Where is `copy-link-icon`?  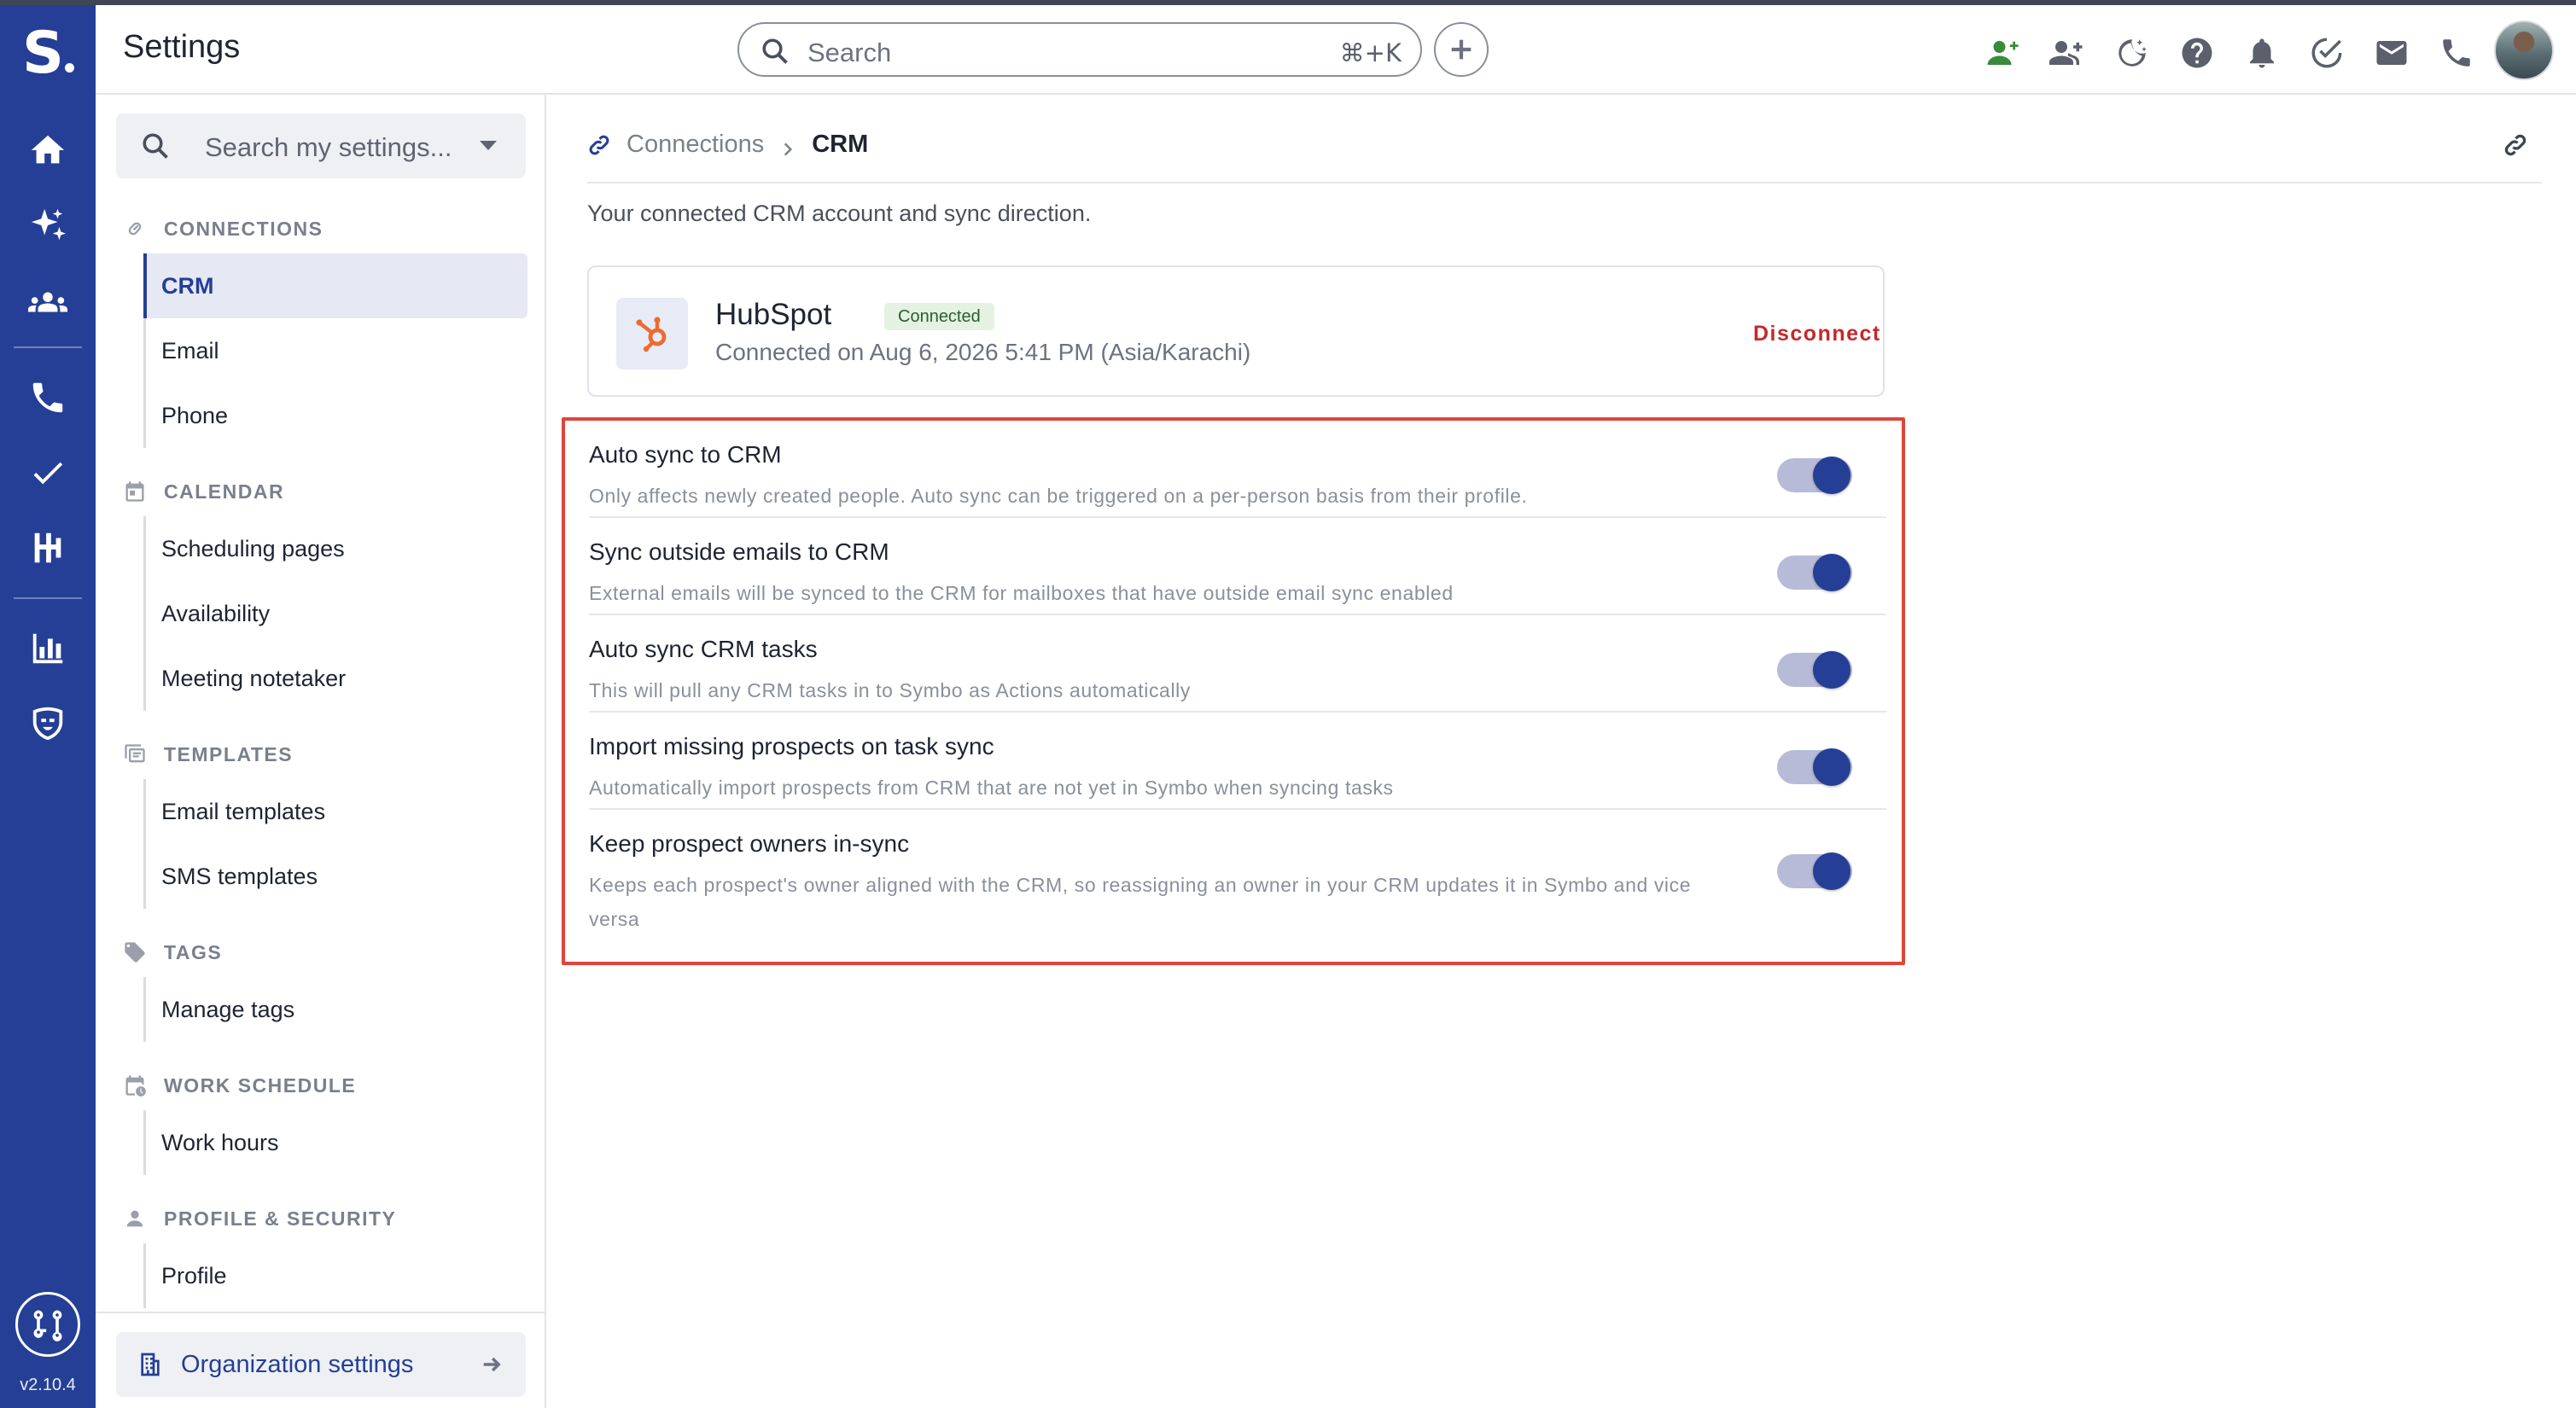 copy-link-icon is located at coordinates (2515, 145).